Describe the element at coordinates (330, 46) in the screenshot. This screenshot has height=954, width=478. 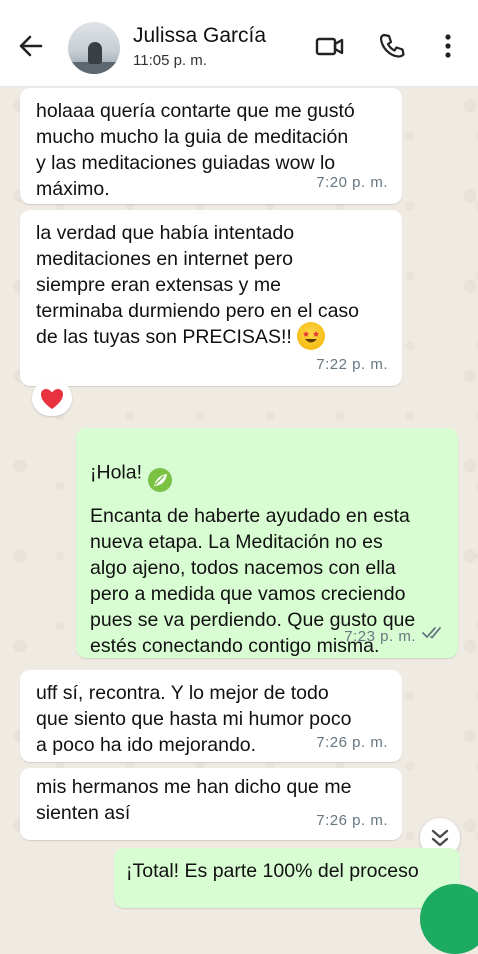
I see `video-call-icon` at that location.